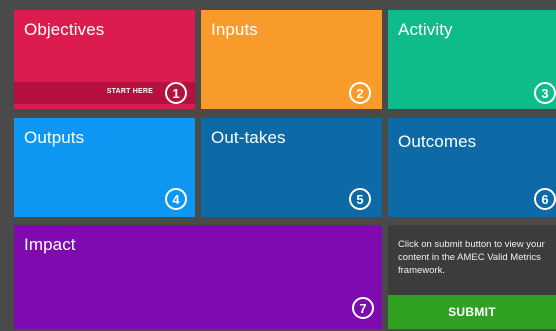 The width and height of the screenshot is (556, 331). What do you see at coordinates (176, 199) in the screenshot?
I see `step-number-badge: 4` at bounding box center [176, 199].